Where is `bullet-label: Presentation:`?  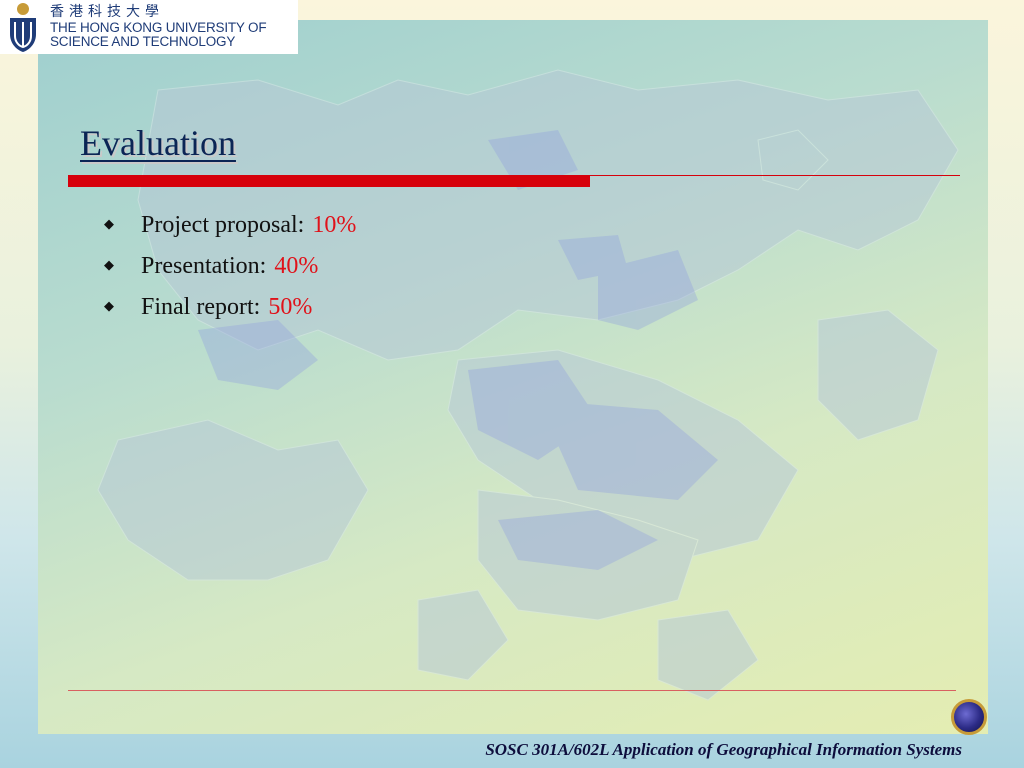 bullet-label: Presentation: is located at coordinates (204, 266).